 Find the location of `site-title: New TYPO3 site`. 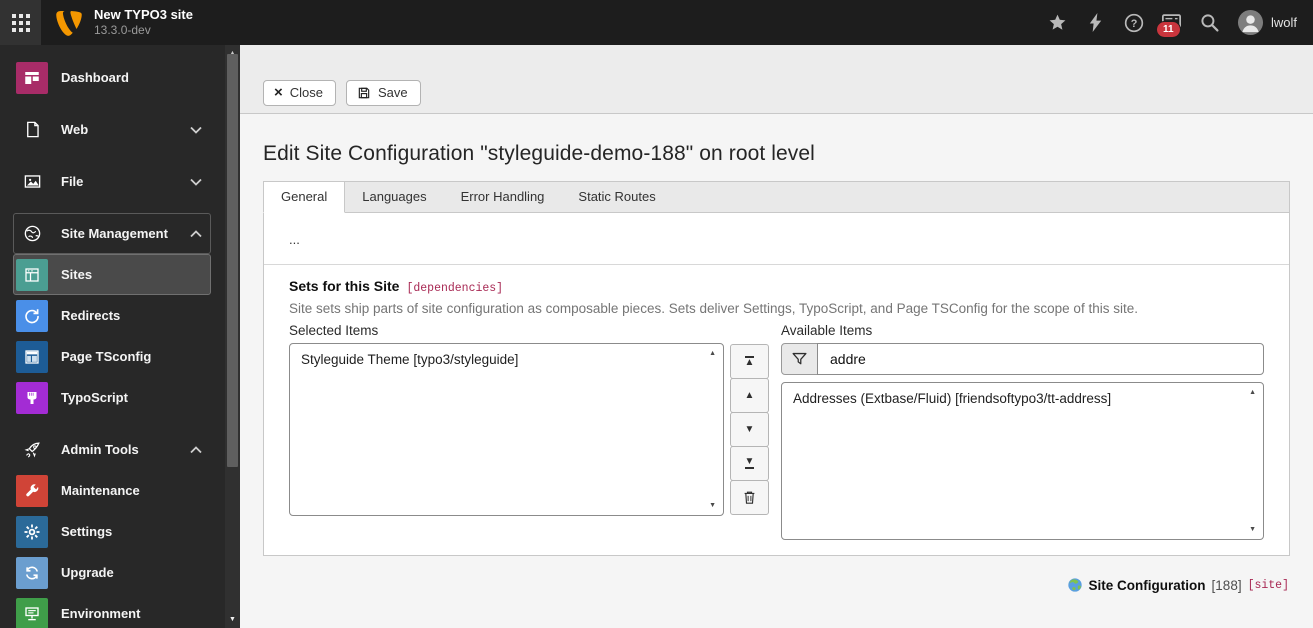

site-title: New TYPO3 site is located at coordinates (143, 14).